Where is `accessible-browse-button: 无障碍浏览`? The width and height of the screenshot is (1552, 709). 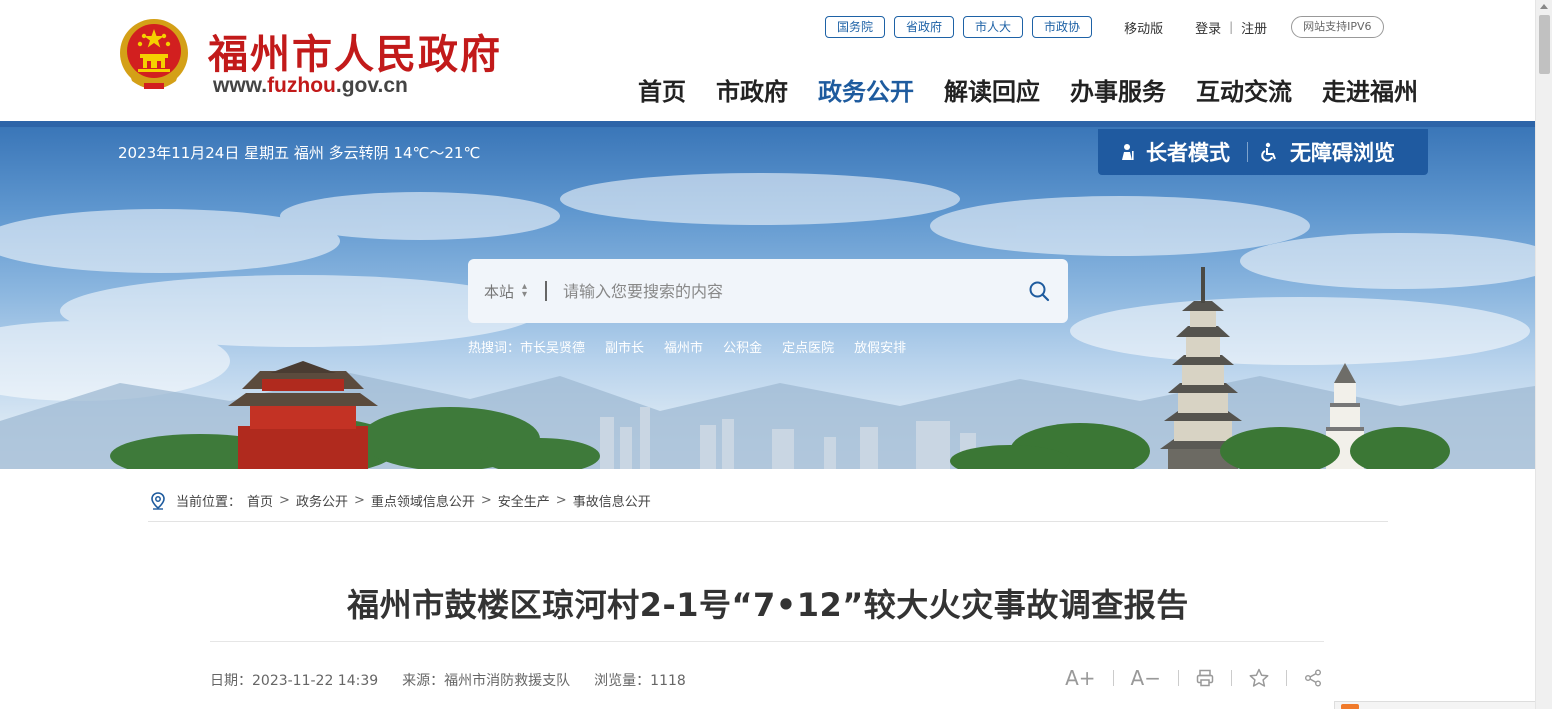 accessible-browse-button: 无障碍浏览 is located at coordinates (1327, 152).